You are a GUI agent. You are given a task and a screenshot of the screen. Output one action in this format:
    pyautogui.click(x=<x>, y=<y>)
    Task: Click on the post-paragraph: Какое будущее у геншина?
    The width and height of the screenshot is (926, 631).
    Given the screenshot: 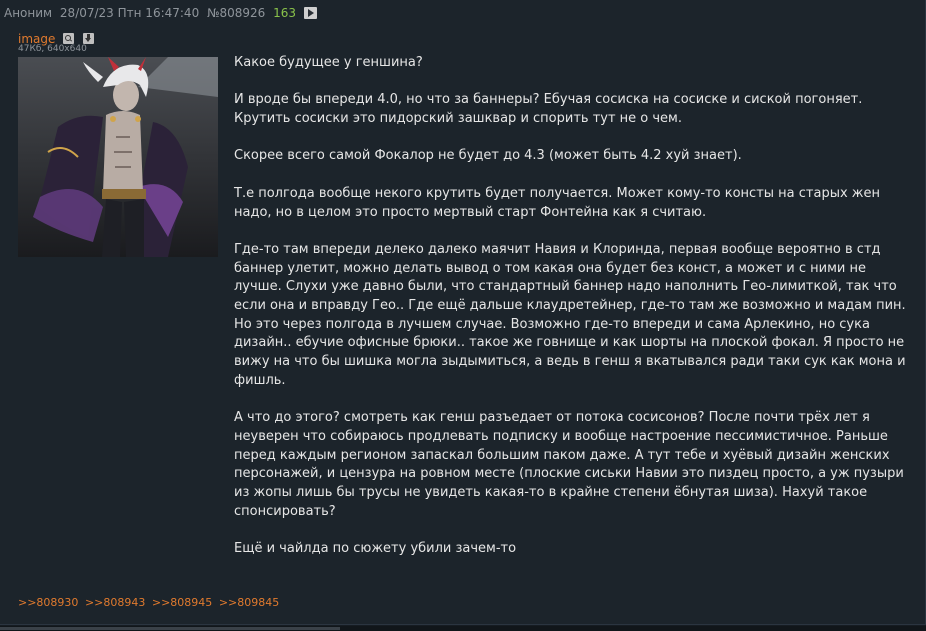 What is the action you would take?
    pyautogui.click(x=328, y=62)
    